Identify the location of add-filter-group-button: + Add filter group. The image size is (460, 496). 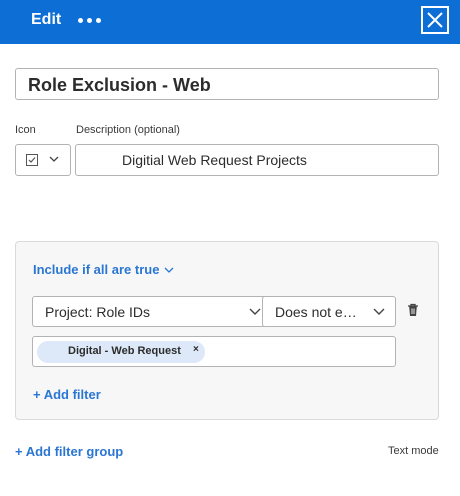
(69, 451).